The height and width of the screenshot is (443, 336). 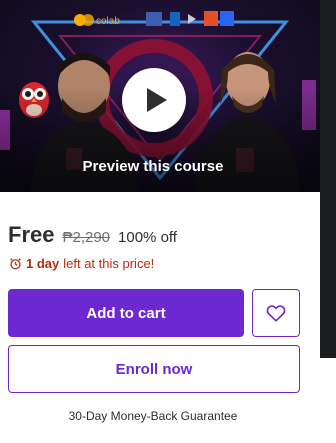 What do you see at coordinates (31, 234) in the screenshot?
I see `current-price: Free` at bounding box center [31, 234].